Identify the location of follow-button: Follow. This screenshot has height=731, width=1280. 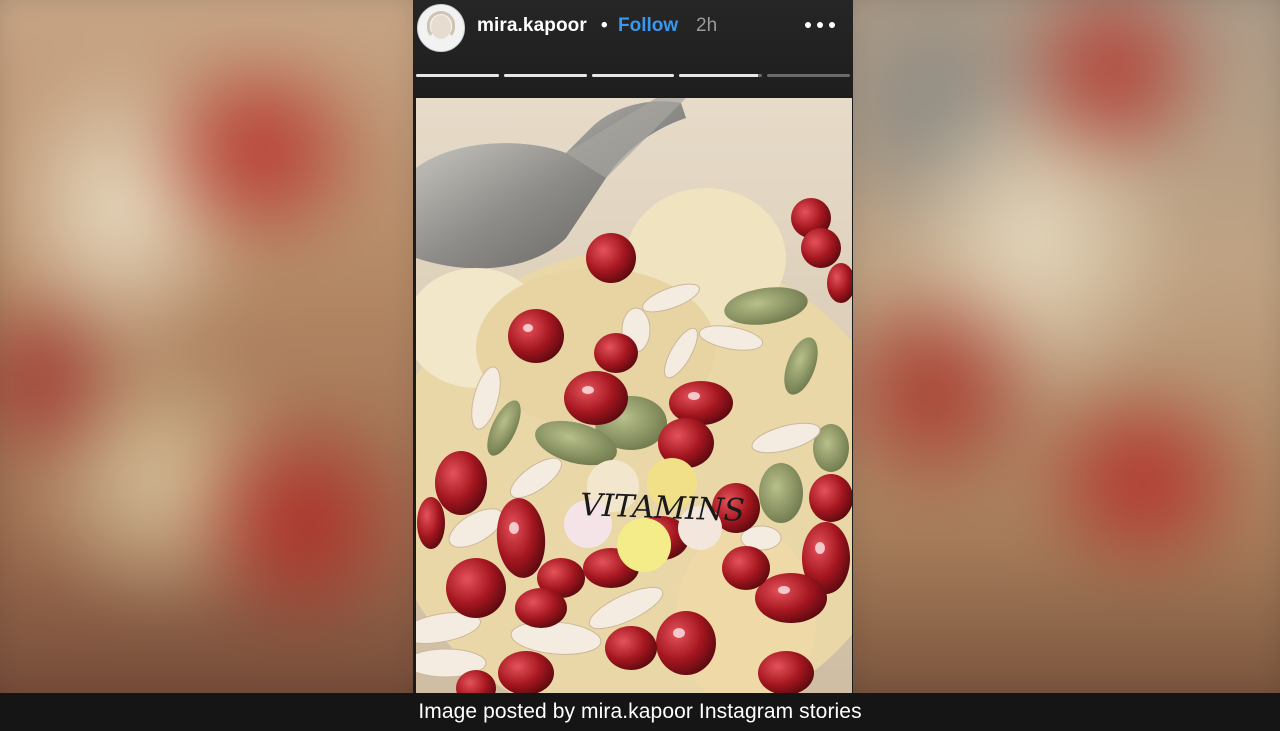
(648, 26).